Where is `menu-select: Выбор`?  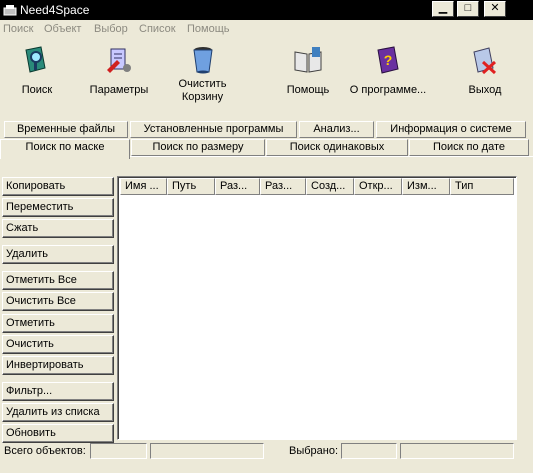
menu-select: Выбор is located at coordinates (111, 29).